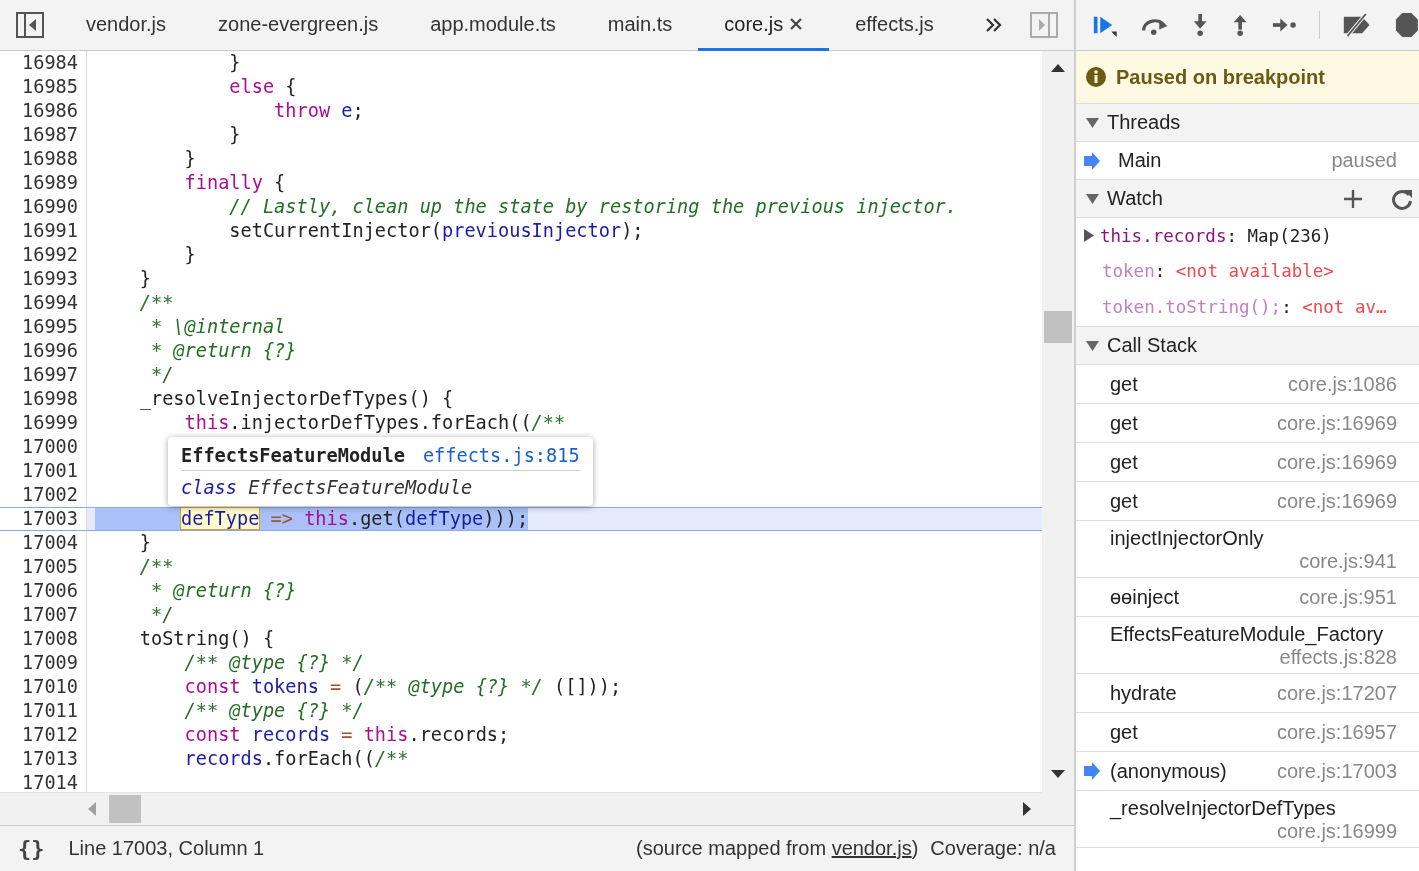 The height and width of the screenshot is (871, 1419). Describe the element at coordinates (1253, 808) in the screenshot. I see `frame-name: _resolveInjectorDefTypes` at that location.